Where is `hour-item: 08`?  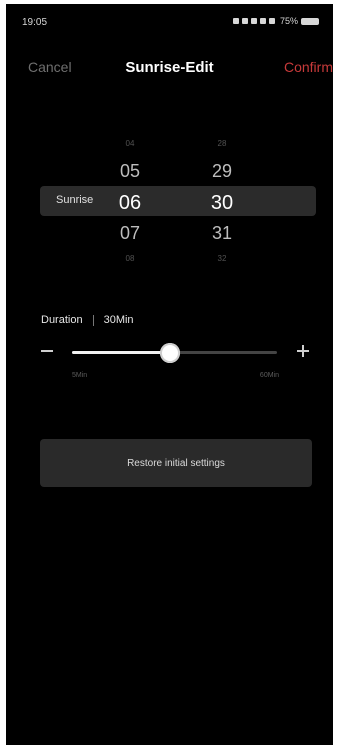
hour-item: 08 is located at coordinates (130, 258).